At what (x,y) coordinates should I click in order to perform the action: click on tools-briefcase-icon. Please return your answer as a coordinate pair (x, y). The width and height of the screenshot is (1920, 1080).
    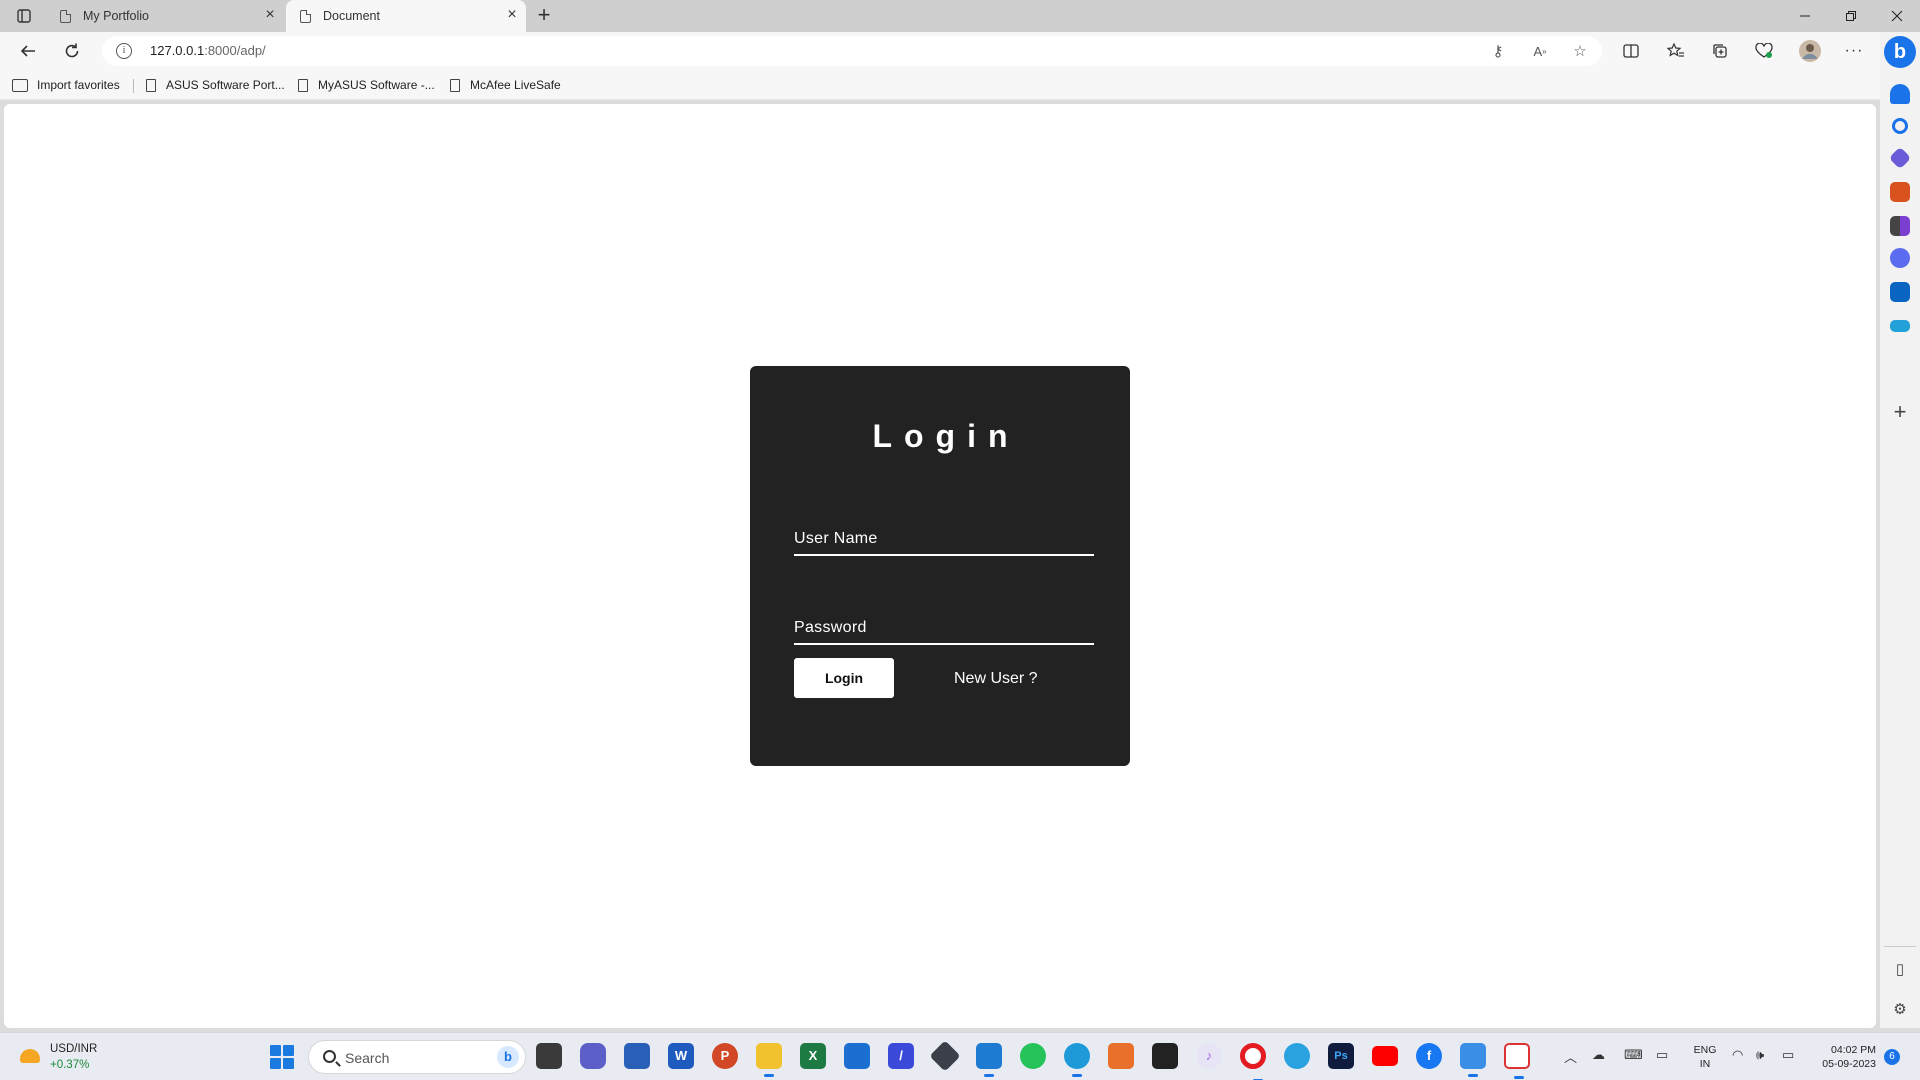
    Looking at the image, I should click on (1900, 192).